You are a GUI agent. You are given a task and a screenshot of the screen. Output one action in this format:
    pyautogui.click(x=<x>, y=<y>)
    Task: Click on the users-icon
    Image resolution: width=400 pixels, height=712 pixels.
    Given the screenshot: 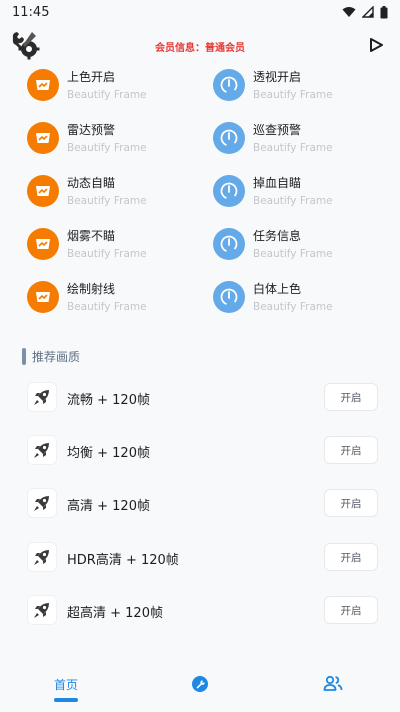 What is the action you would take?
    pyautogui.click(x=333, y=684)
    